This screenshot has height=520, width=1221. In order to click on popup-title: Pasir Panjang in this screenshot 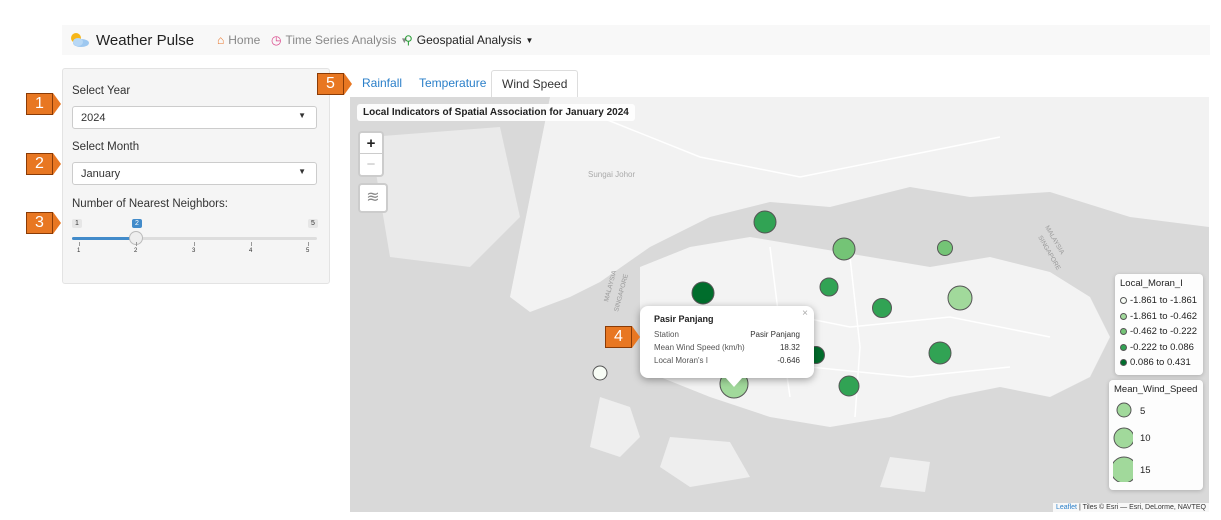, I will do `click(684, 319)`.